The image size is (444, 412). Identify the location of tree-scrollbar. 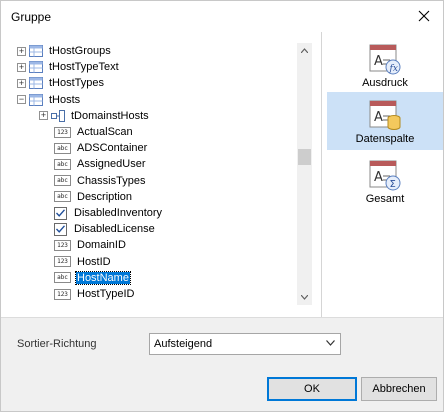
(304, 174).